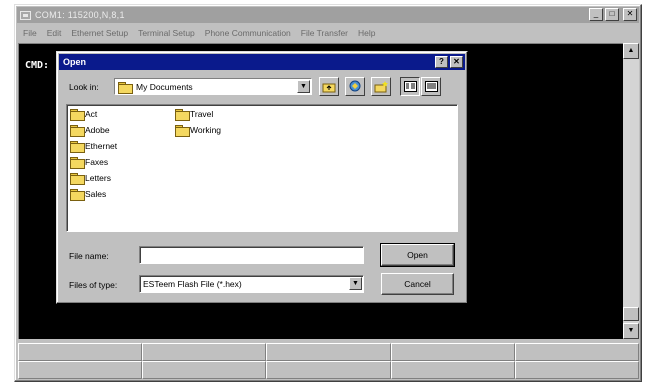  I want to click on up-one-level-icon, so click(329, 87).